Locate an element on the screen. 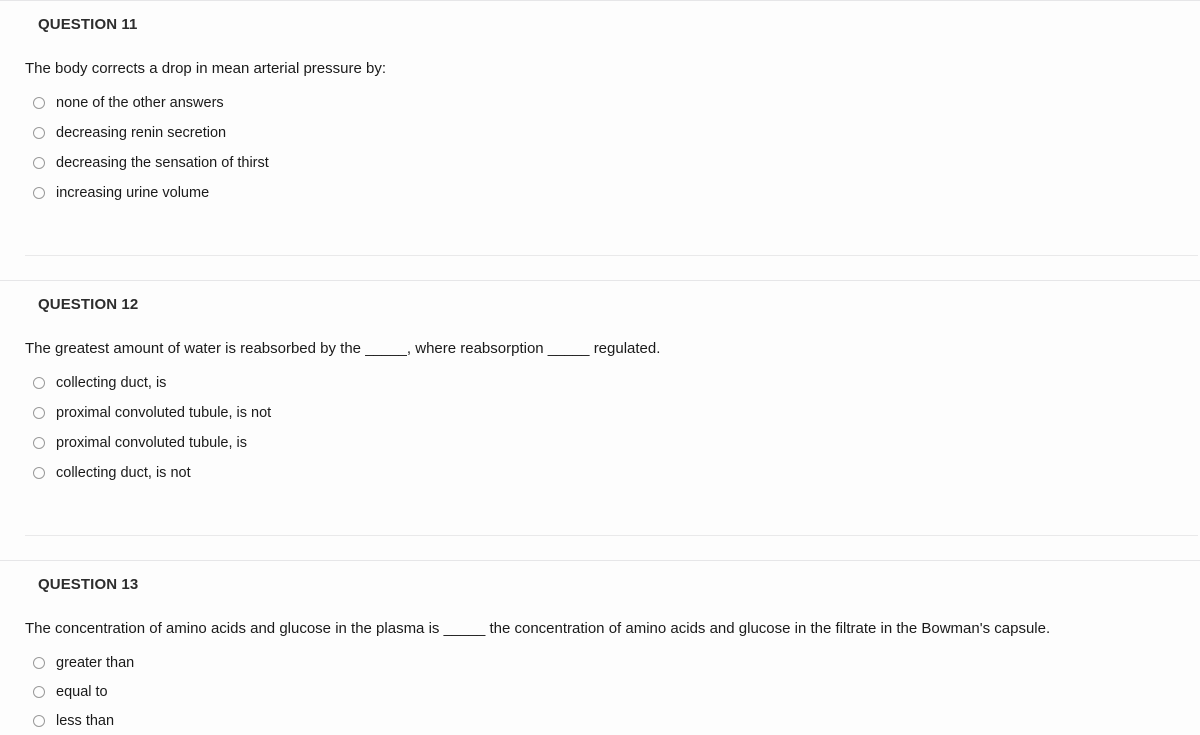 This screenshot has width=1200, height=735. option-row: less than is located at coordinates (600, 720).